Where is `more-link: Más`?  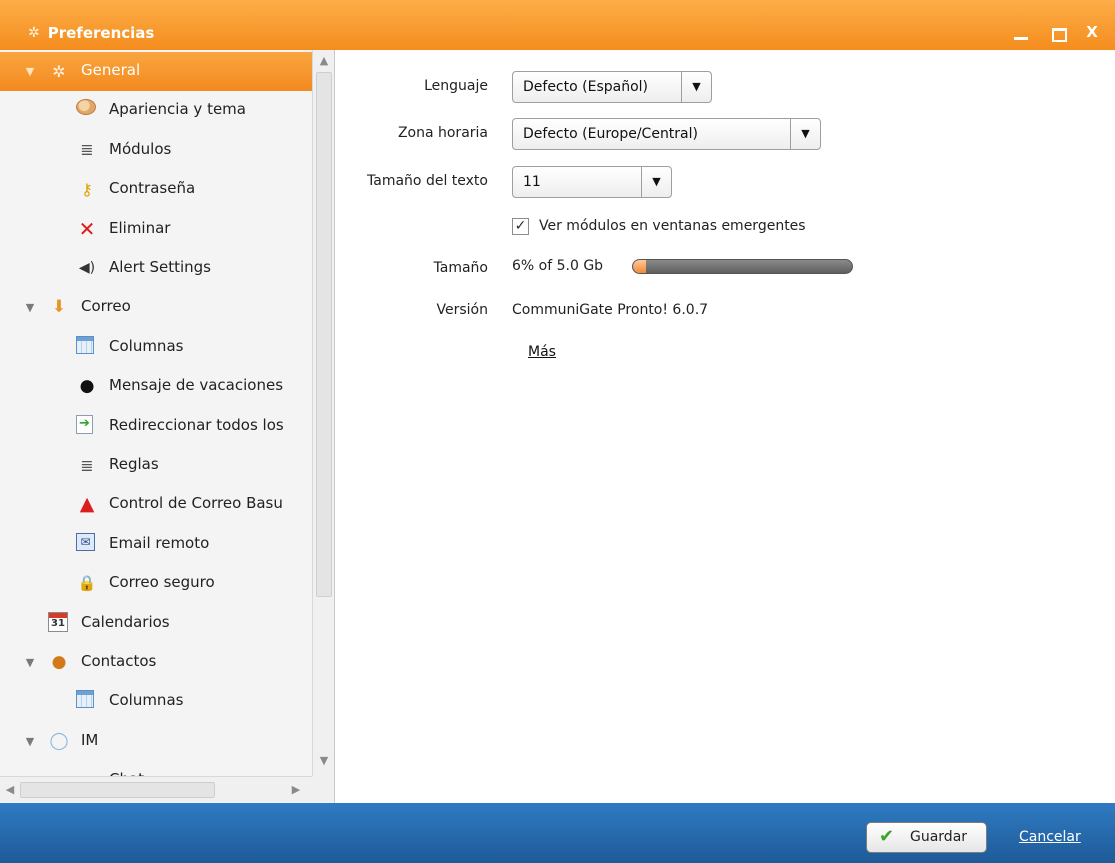
more-link: Más is located at coordinates (542, 352).